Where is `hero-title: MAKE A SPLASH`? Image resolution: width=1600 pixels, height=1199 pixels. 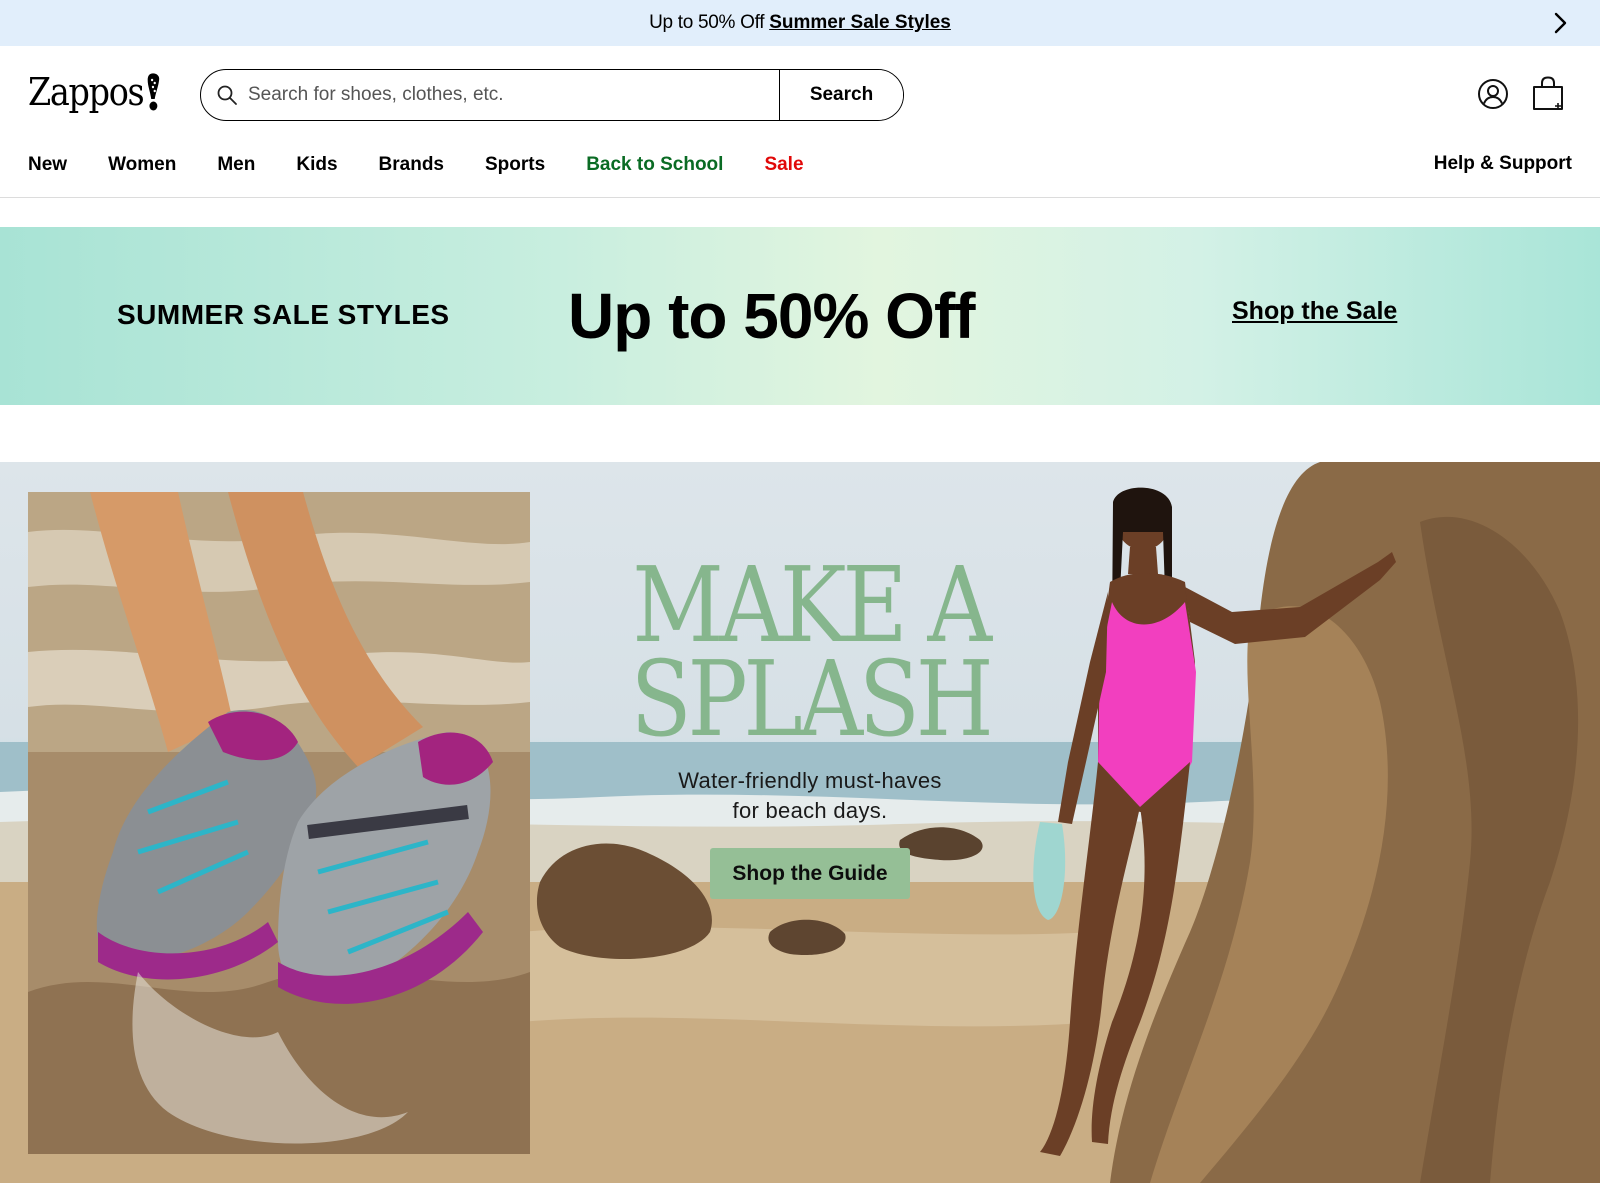
hero-title: MAKE A SPLASH is located at coordinates (810, 656).